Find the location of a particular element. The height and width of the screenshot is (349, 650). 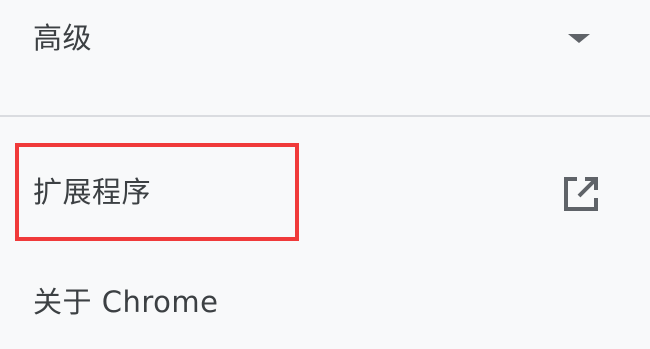

extensions-label: 扩展程序 is located at coordinates (92, 192).